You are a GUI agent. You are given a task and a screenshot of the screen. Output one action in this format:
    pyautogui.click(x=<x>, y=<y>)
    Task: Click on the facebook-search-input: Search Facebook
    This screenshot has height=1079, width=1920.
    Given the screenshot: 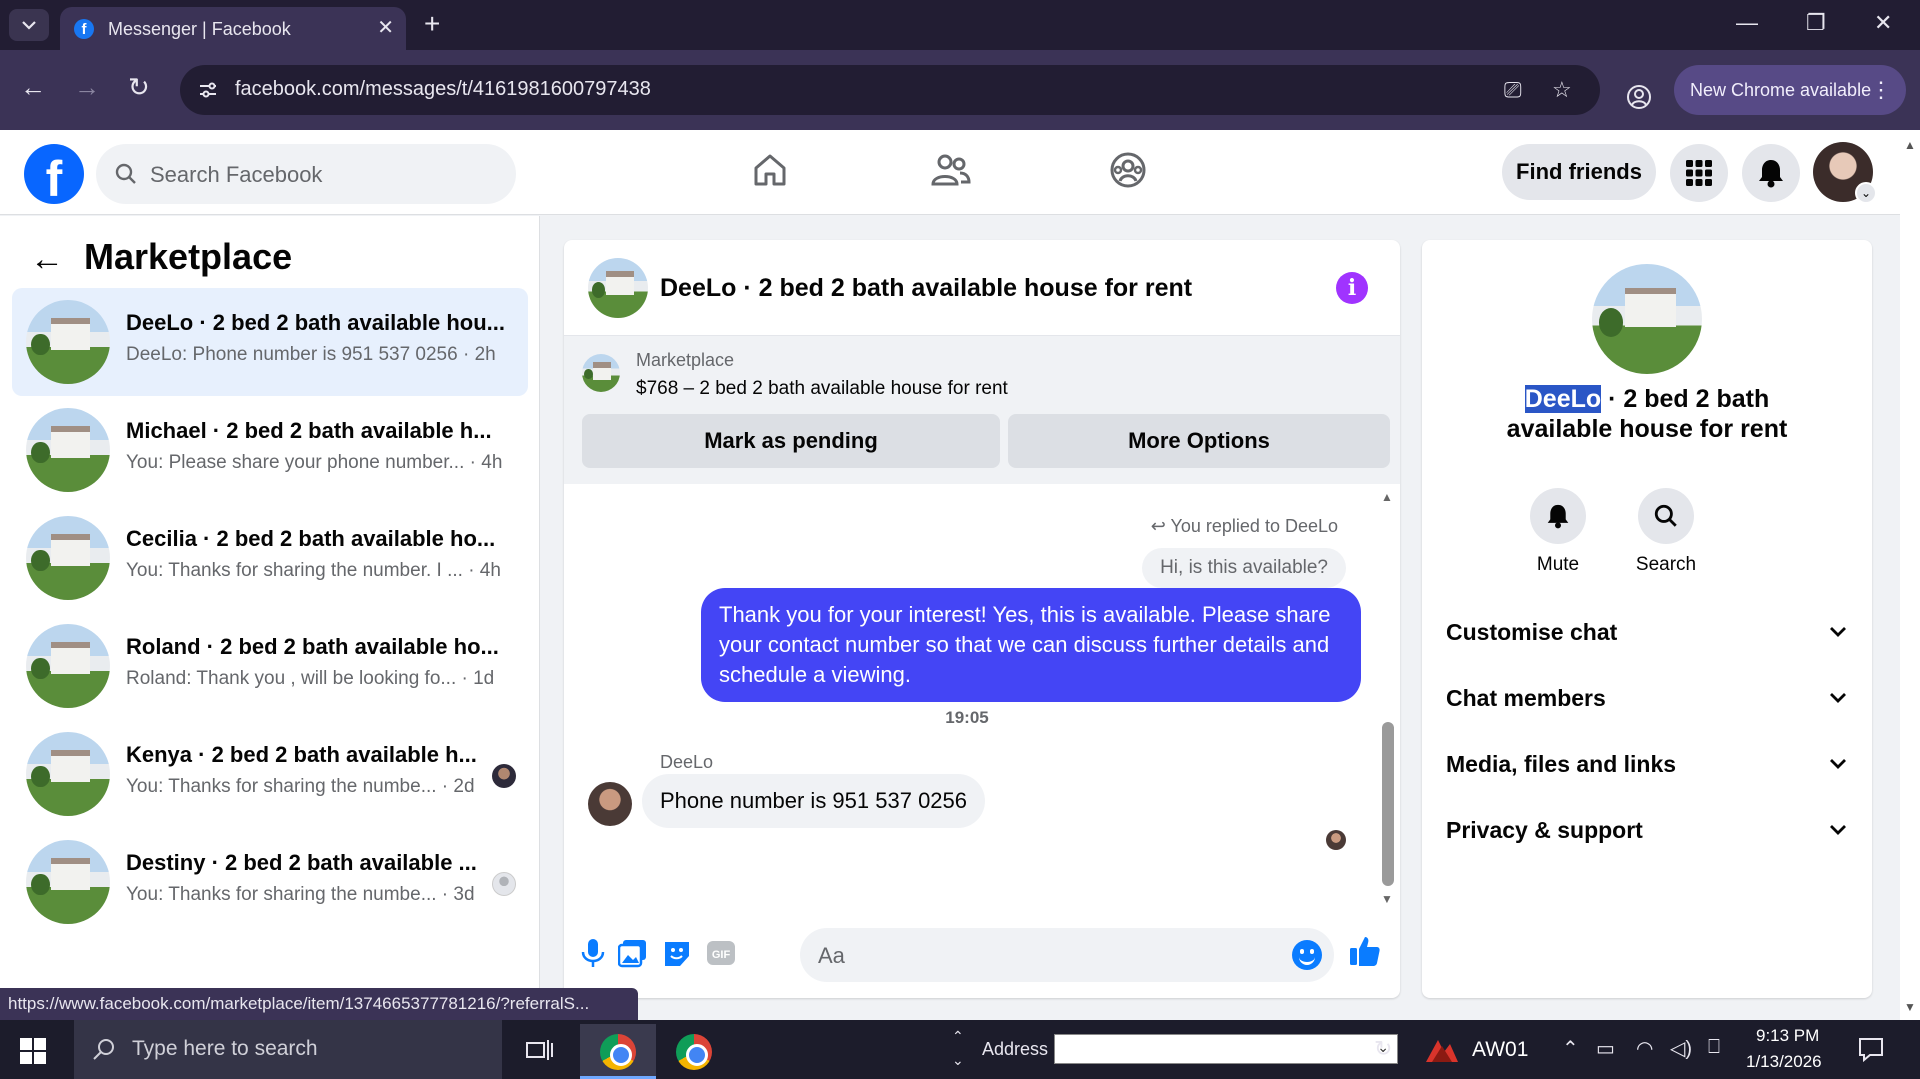 What is the action you would take?
    pyautogui.click(x=306, y=174)
    